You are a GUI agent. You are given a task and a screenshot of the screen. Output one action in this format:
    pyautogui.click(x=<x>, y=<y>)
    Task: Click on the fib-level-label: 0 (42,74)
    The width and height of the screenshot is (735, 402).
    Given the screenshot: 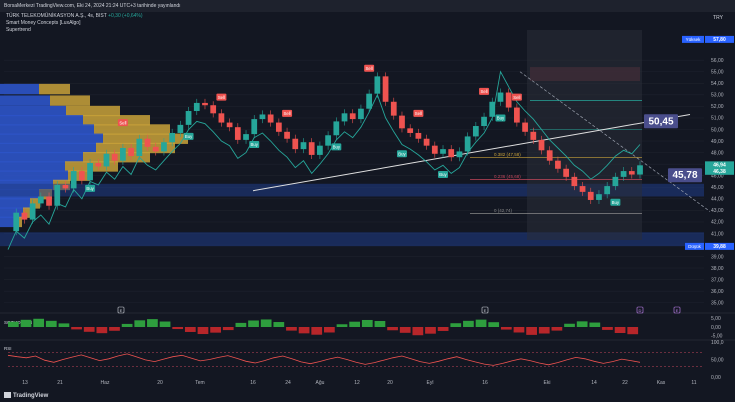 What is the action you would take?
    pyautogui.click(x=503, y=210)
    